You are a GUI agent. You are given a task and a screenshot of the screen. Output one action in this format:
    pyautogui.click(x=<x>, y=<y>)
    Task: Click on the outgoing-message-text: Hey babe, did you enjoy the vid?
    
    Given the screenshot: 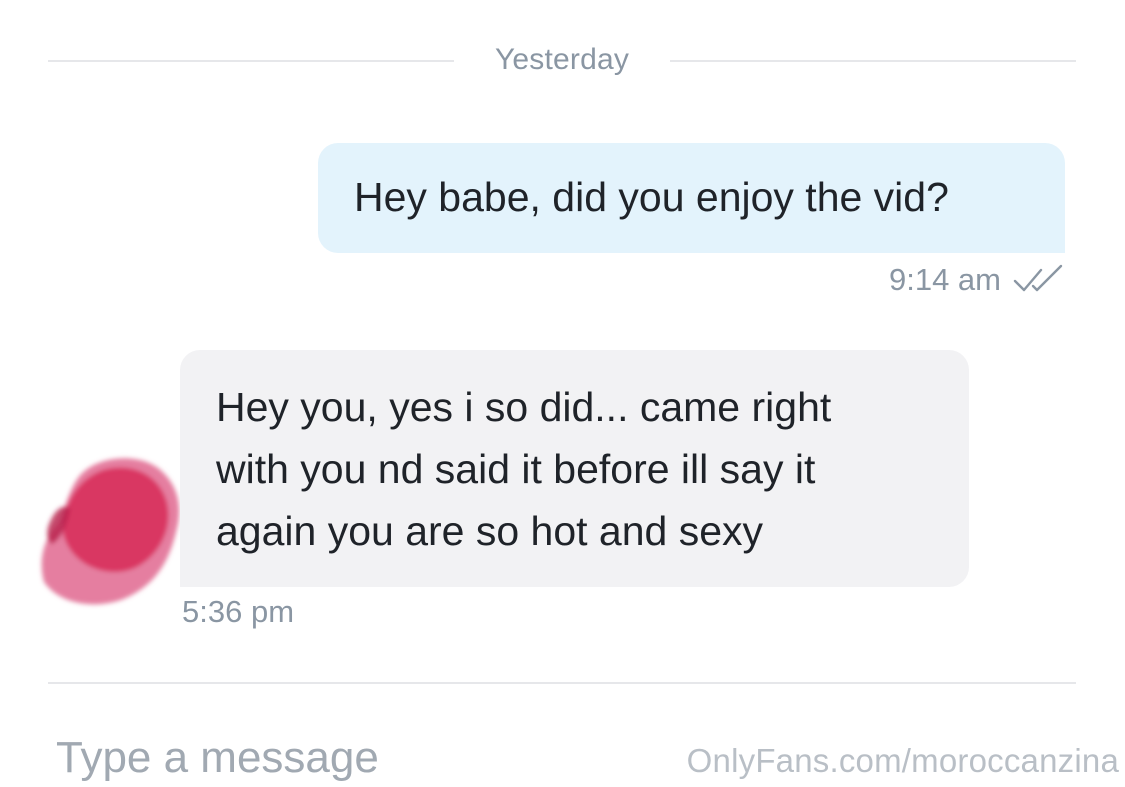 What is the action you would take?
    pyautogui.click(x=651, y=197)
    